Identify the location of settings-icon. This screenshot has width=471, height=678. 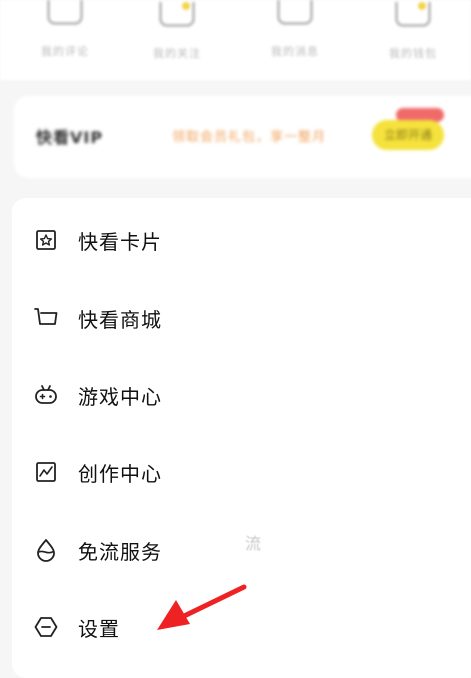
(46, 627).